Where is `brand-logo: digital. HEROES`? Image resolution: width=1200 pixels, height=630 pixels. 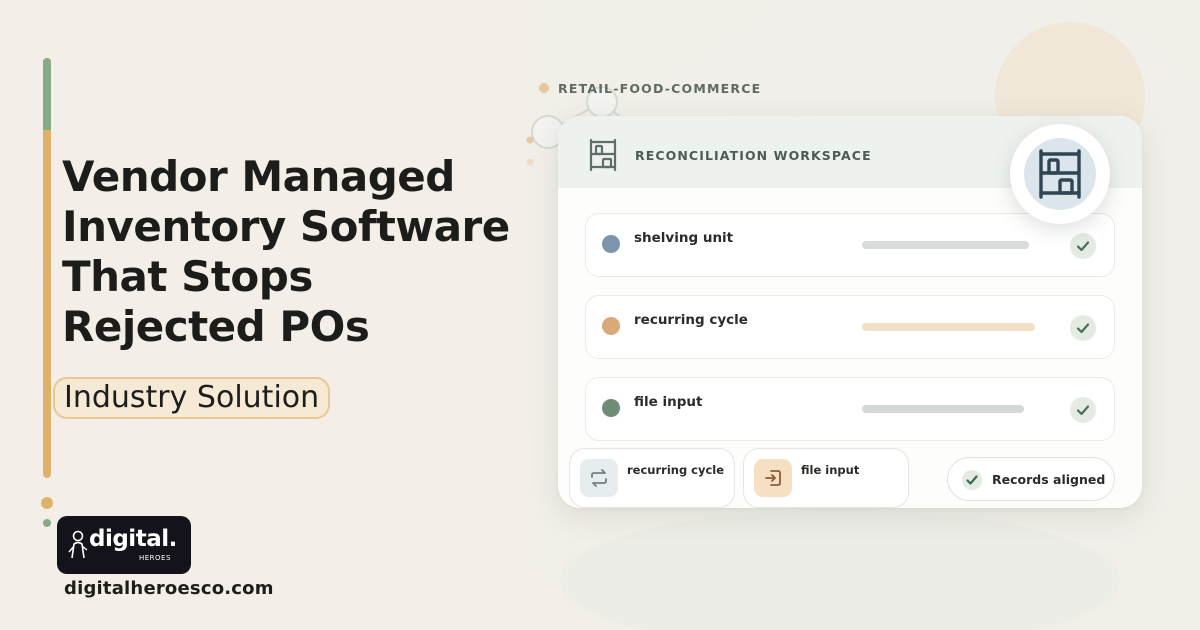
brand-logo: digital. HEROES is located at coordinates (124, 545).